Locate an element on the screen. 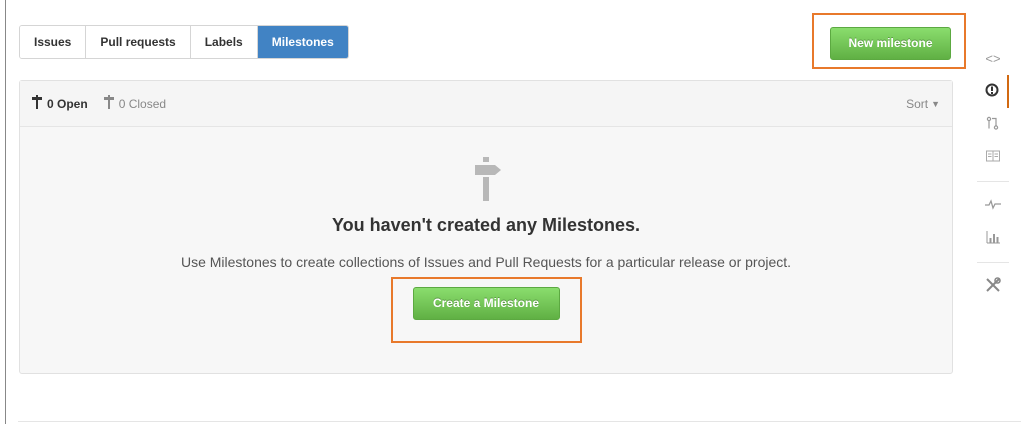 The image size is (1021, 424). code-icon: <> is located at coordinates (993, 58).